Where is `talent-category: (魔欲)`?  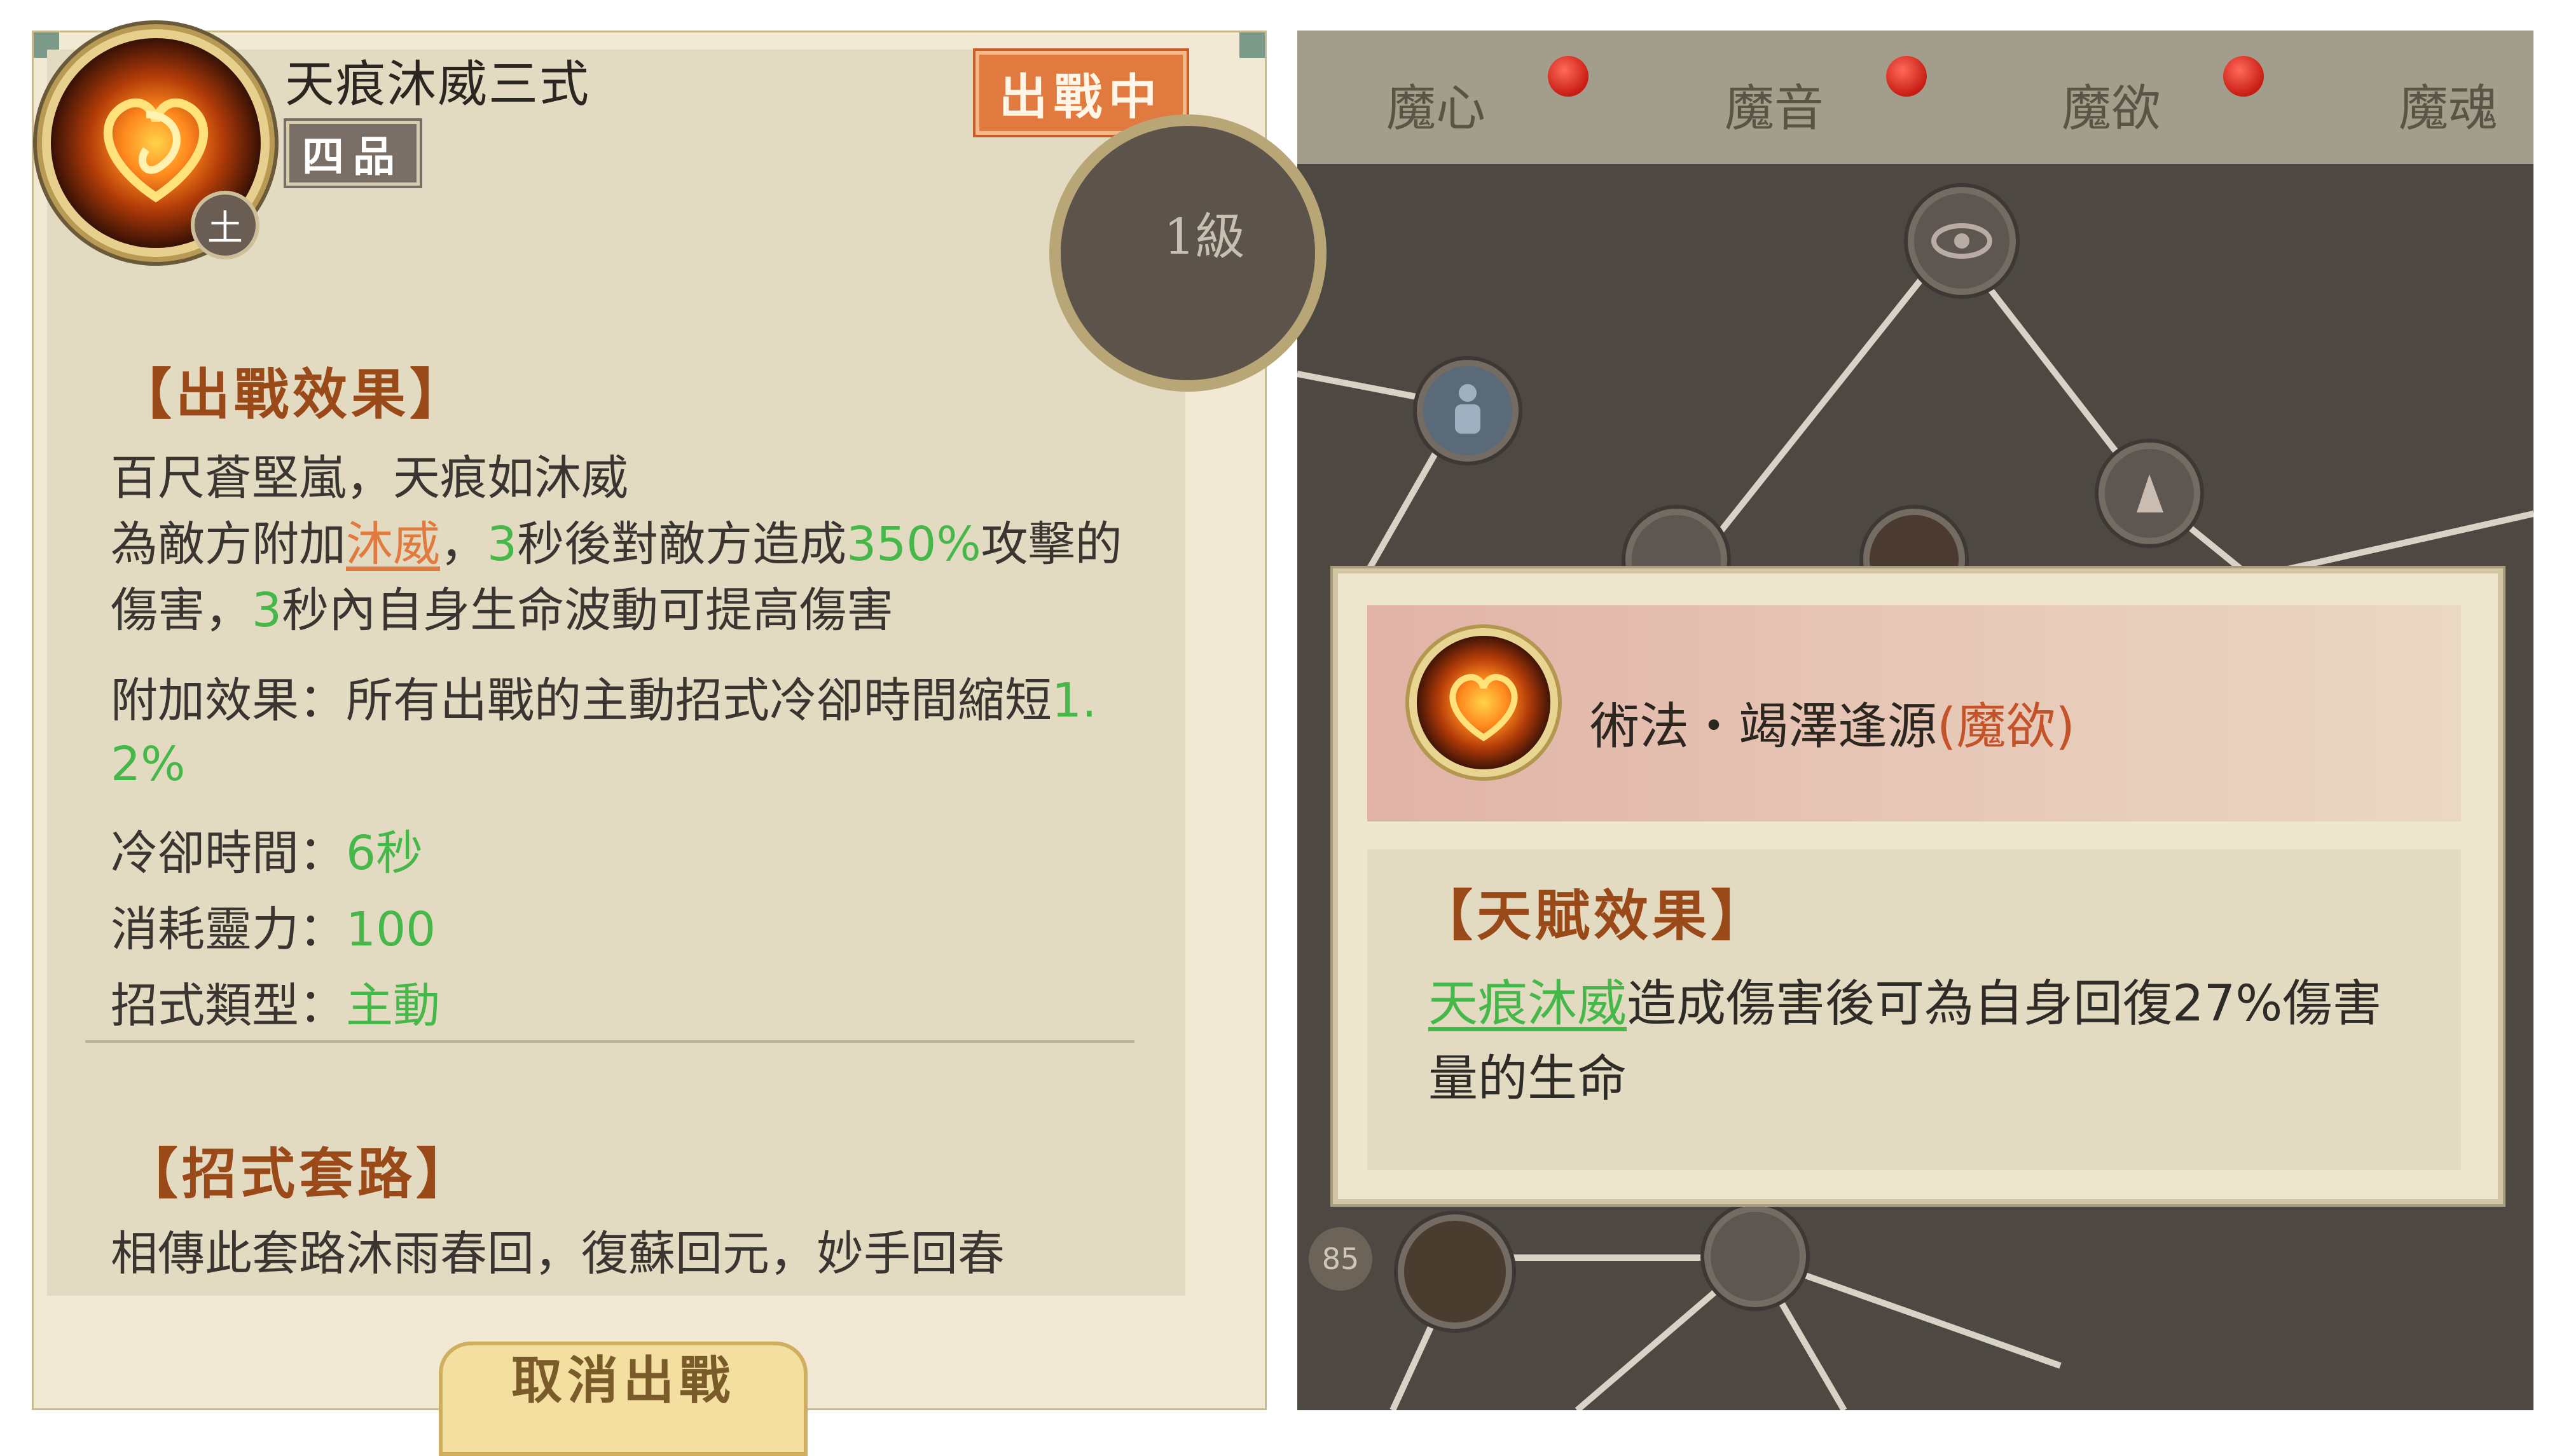
talent-category: (魔欲) is located at coordinates (2006, 726).